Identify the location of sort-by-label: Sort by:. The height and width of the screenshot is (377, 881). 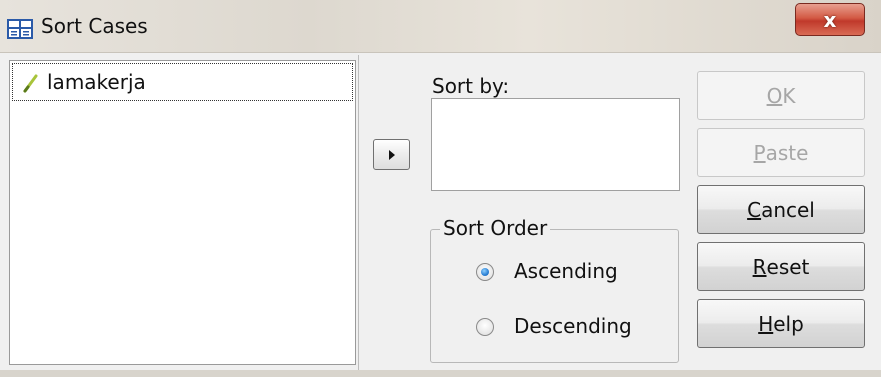
(471, 86).